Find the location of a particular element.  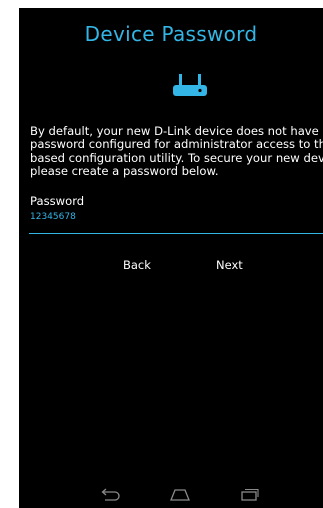

navigation-bar is located at coordinates (171, 496).